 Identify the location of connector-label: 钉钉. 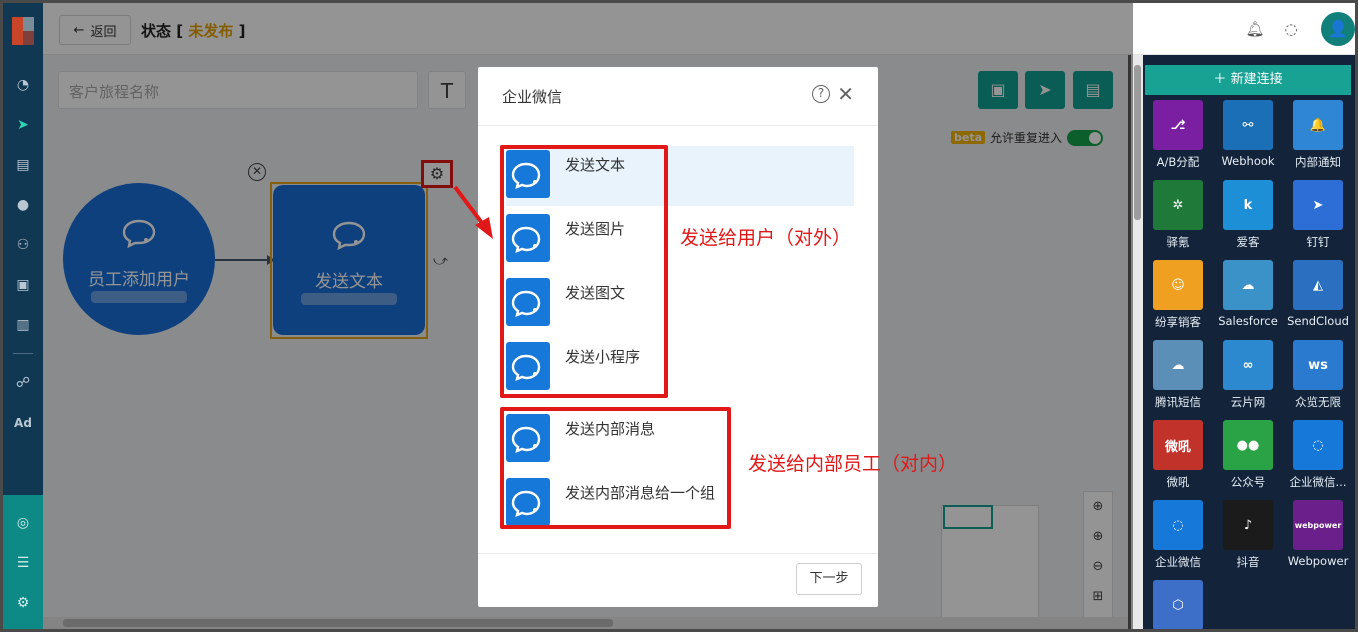
(1318, 242).